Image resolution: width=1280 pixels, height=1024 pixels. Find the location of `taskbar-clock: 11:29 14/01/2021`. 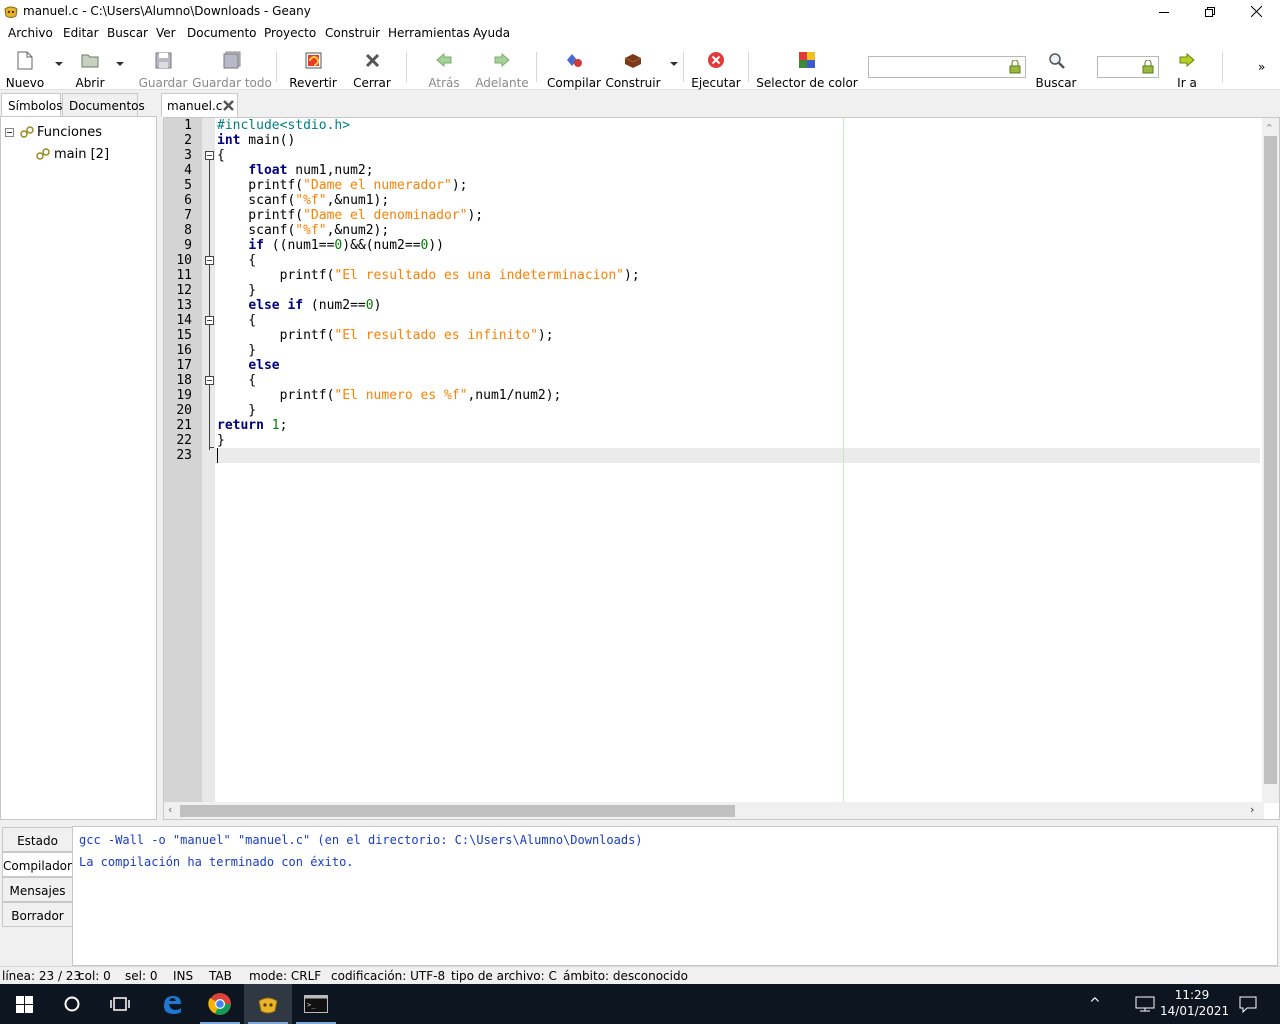

taskbar-clock: 11:29 14/01/2021 is located at coordinates (1194, 1003).